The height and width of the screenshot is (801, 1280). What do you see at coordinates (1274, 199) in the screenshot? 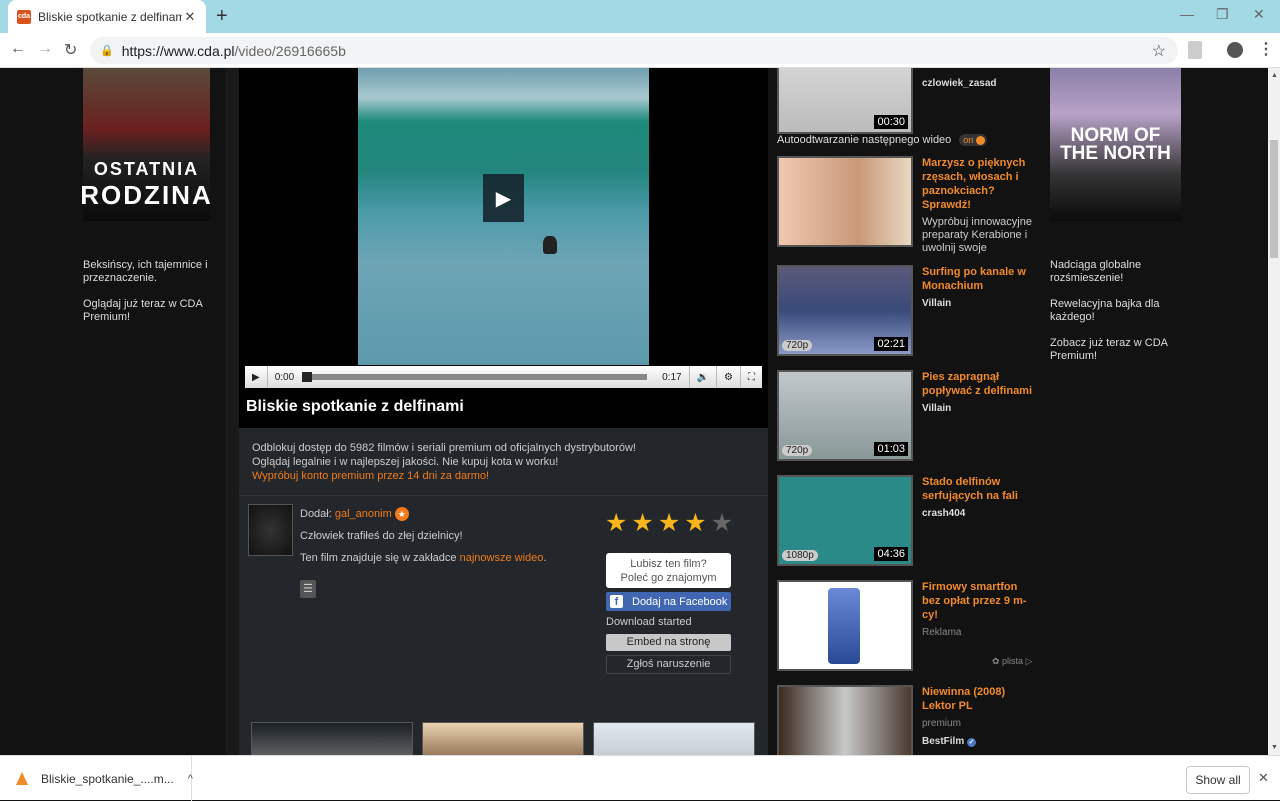
I see `scroll-thumb` at bounding box center [1274, 199].